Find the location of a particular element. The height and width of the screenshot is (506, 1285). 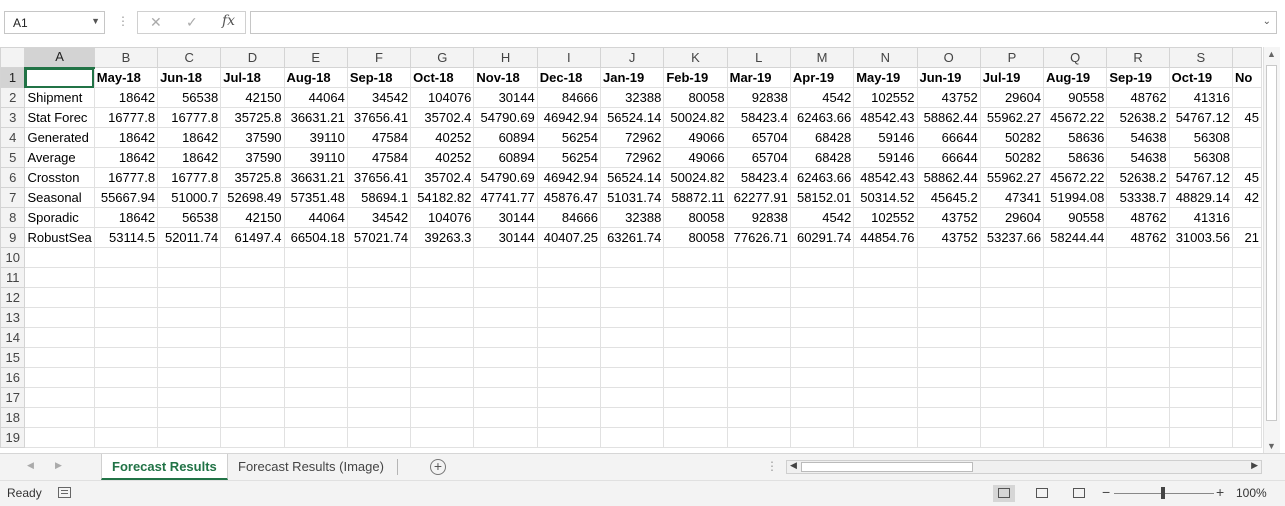

cell: 58636 is located at coordinates (1075, 157).